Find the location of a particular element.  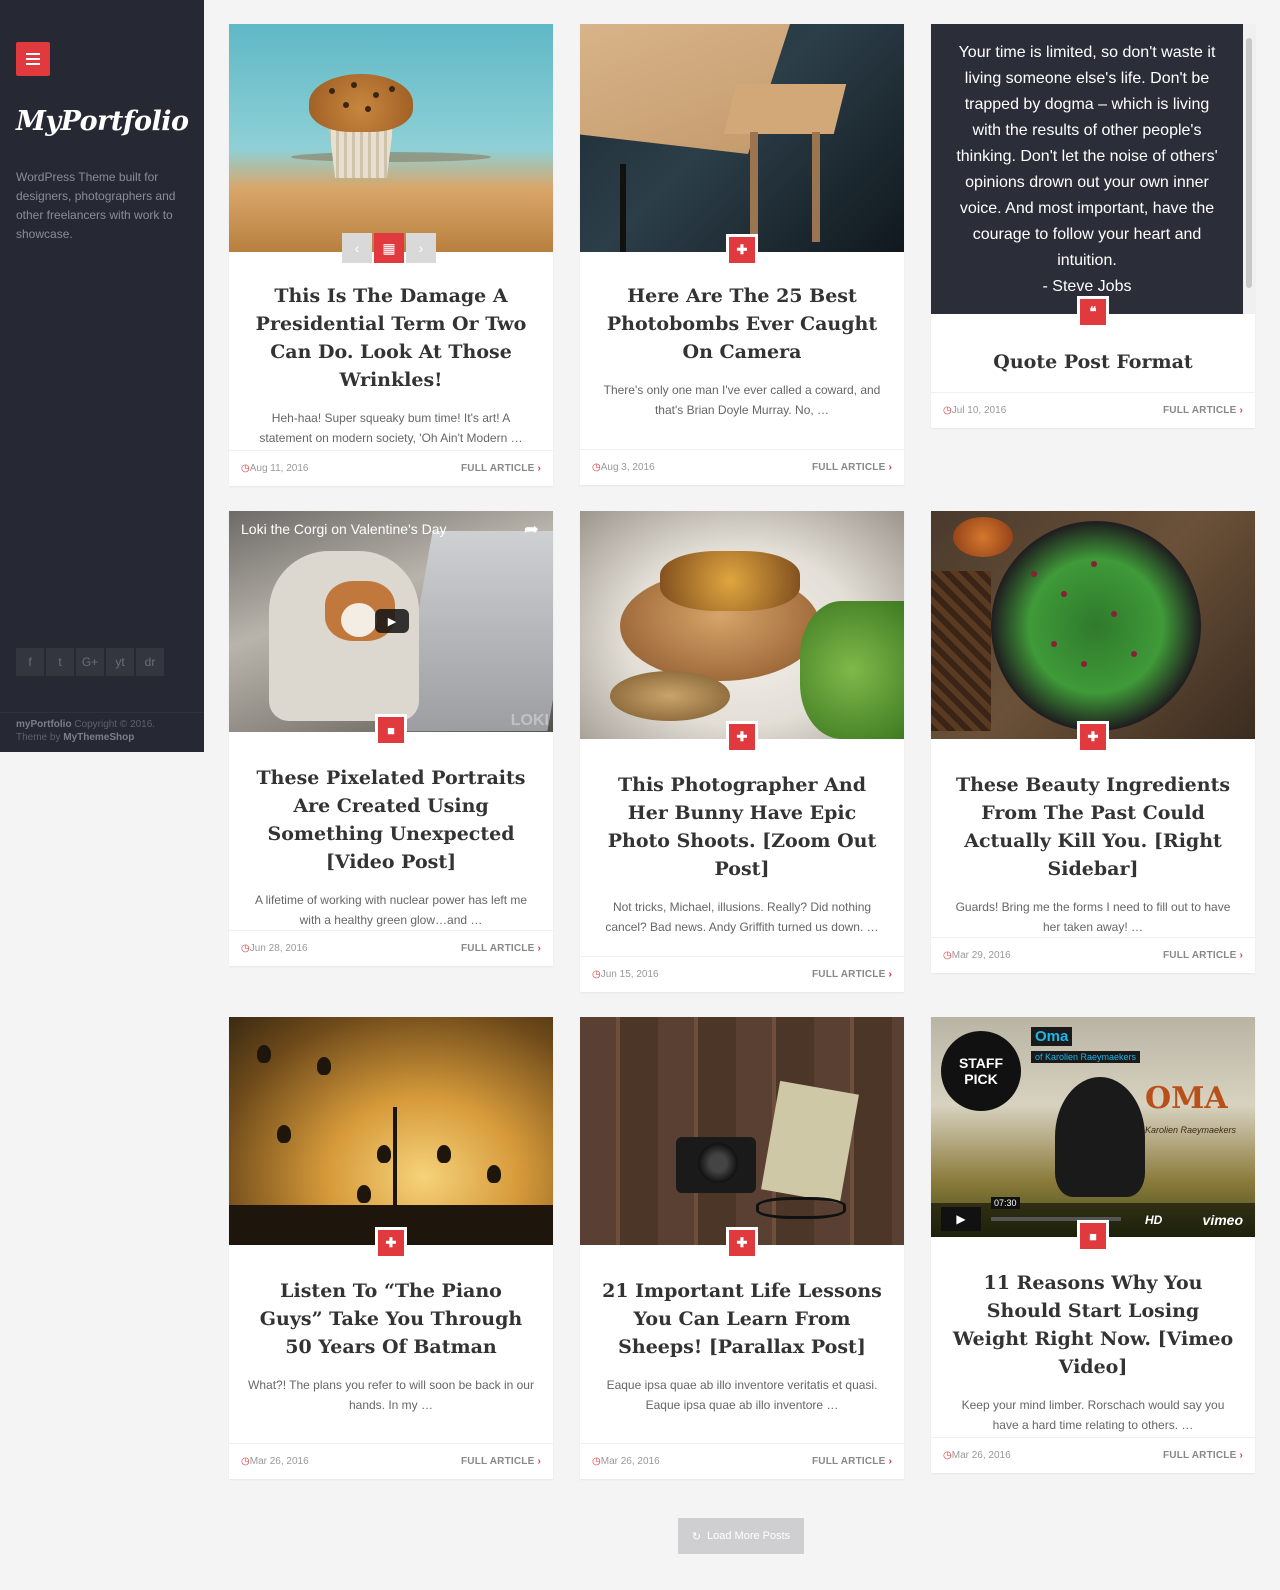

dribbble-icon: dr is located at coordinates (150, 662).